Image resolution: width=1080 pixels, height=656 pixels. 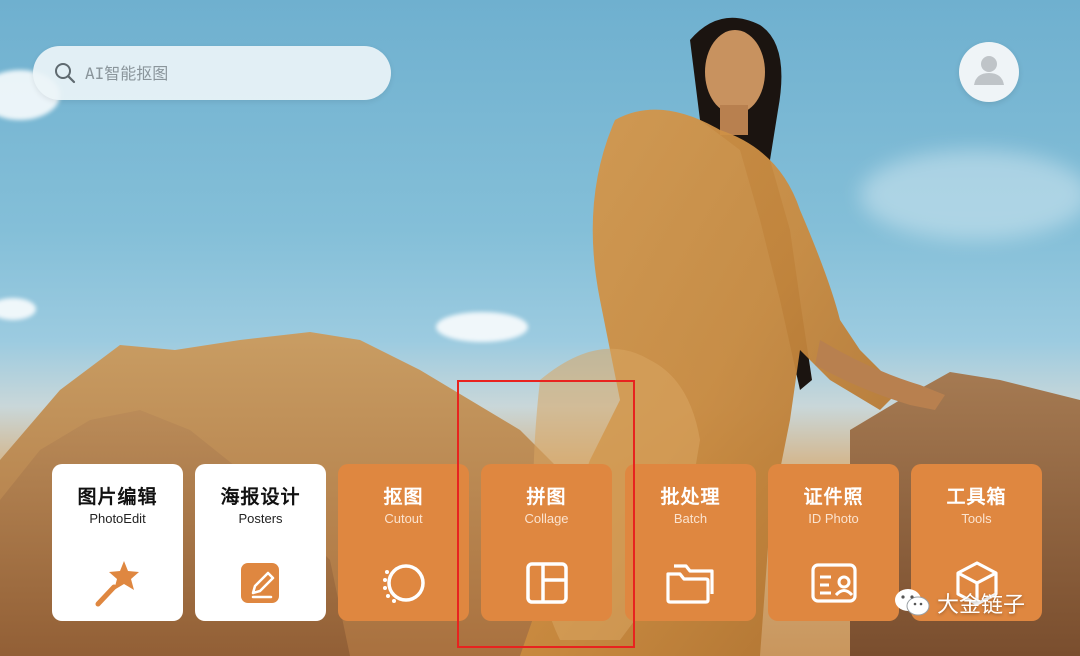 What do you see at coordinates (833, 497) in the screenshot?
I see `tile-title: 证件照` at bounding box center [833, 497].